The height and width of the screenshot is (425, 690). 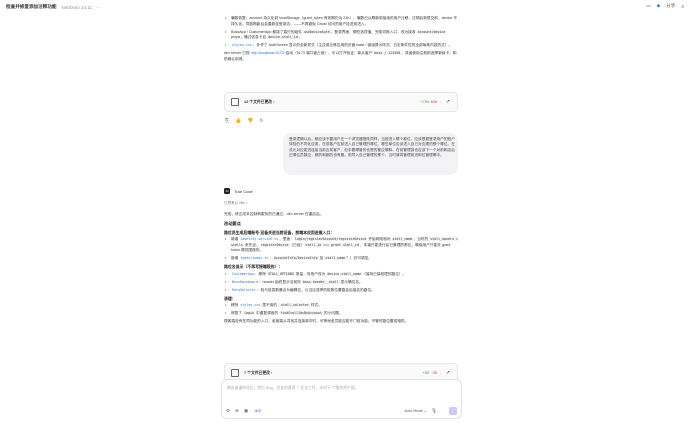 I want to click on agent-name: Trae Code, so click(x=243, y=191).